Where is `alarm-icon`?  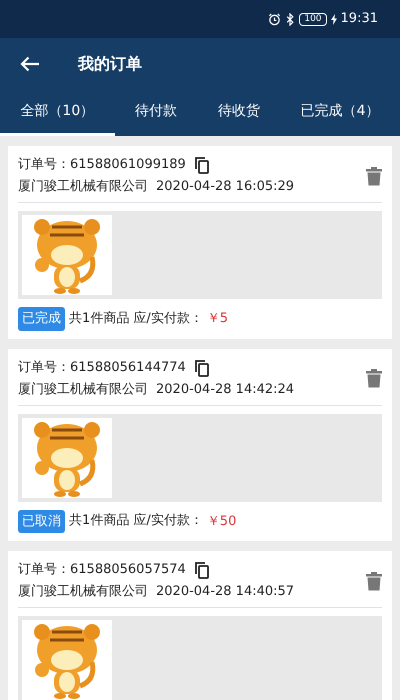 alarm-icon is located at coordinates (275, 19).